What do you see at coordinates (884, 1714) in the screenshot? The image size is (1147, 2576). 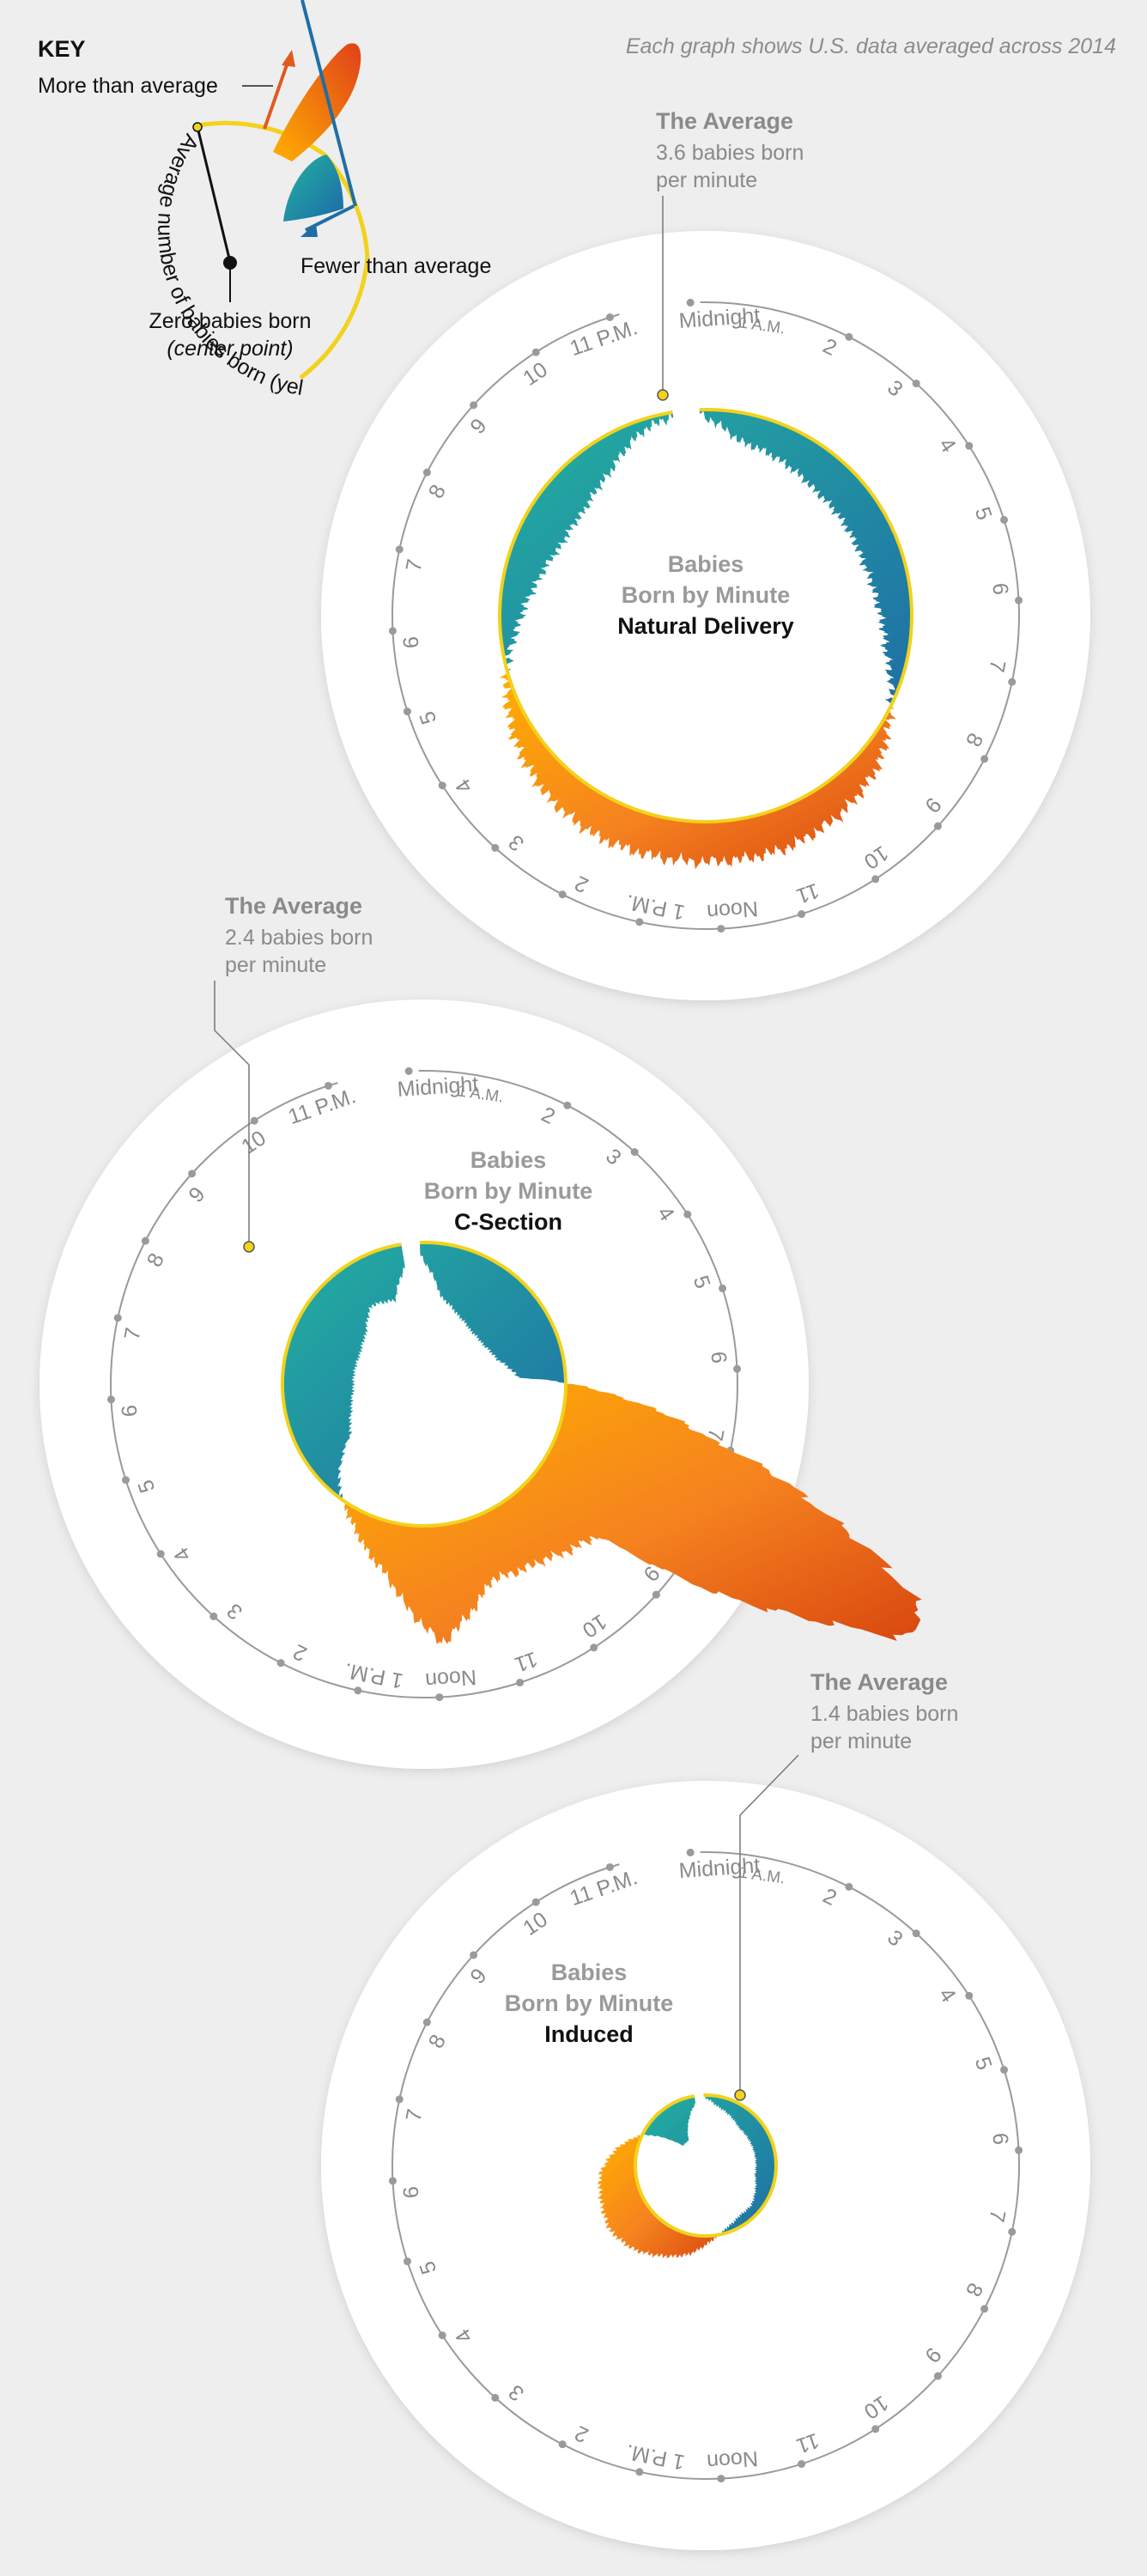 I see `average-value-line-1: 1.4 babies born` at bounding box center [884, 1714].